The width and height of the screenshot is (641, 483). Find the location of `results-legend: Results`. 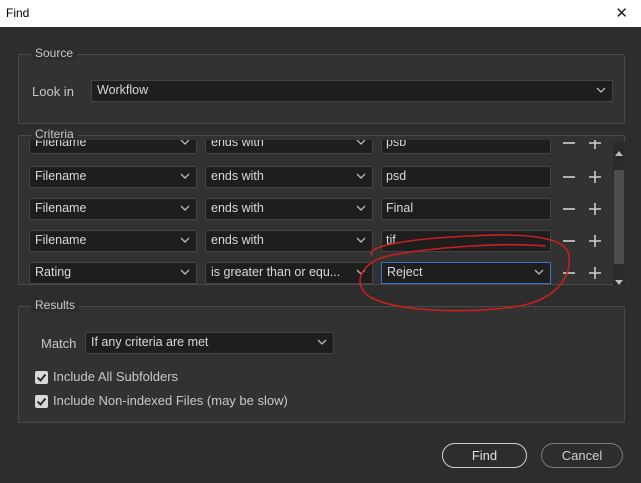

results-legend: Results is located at coordinates (55, 305).